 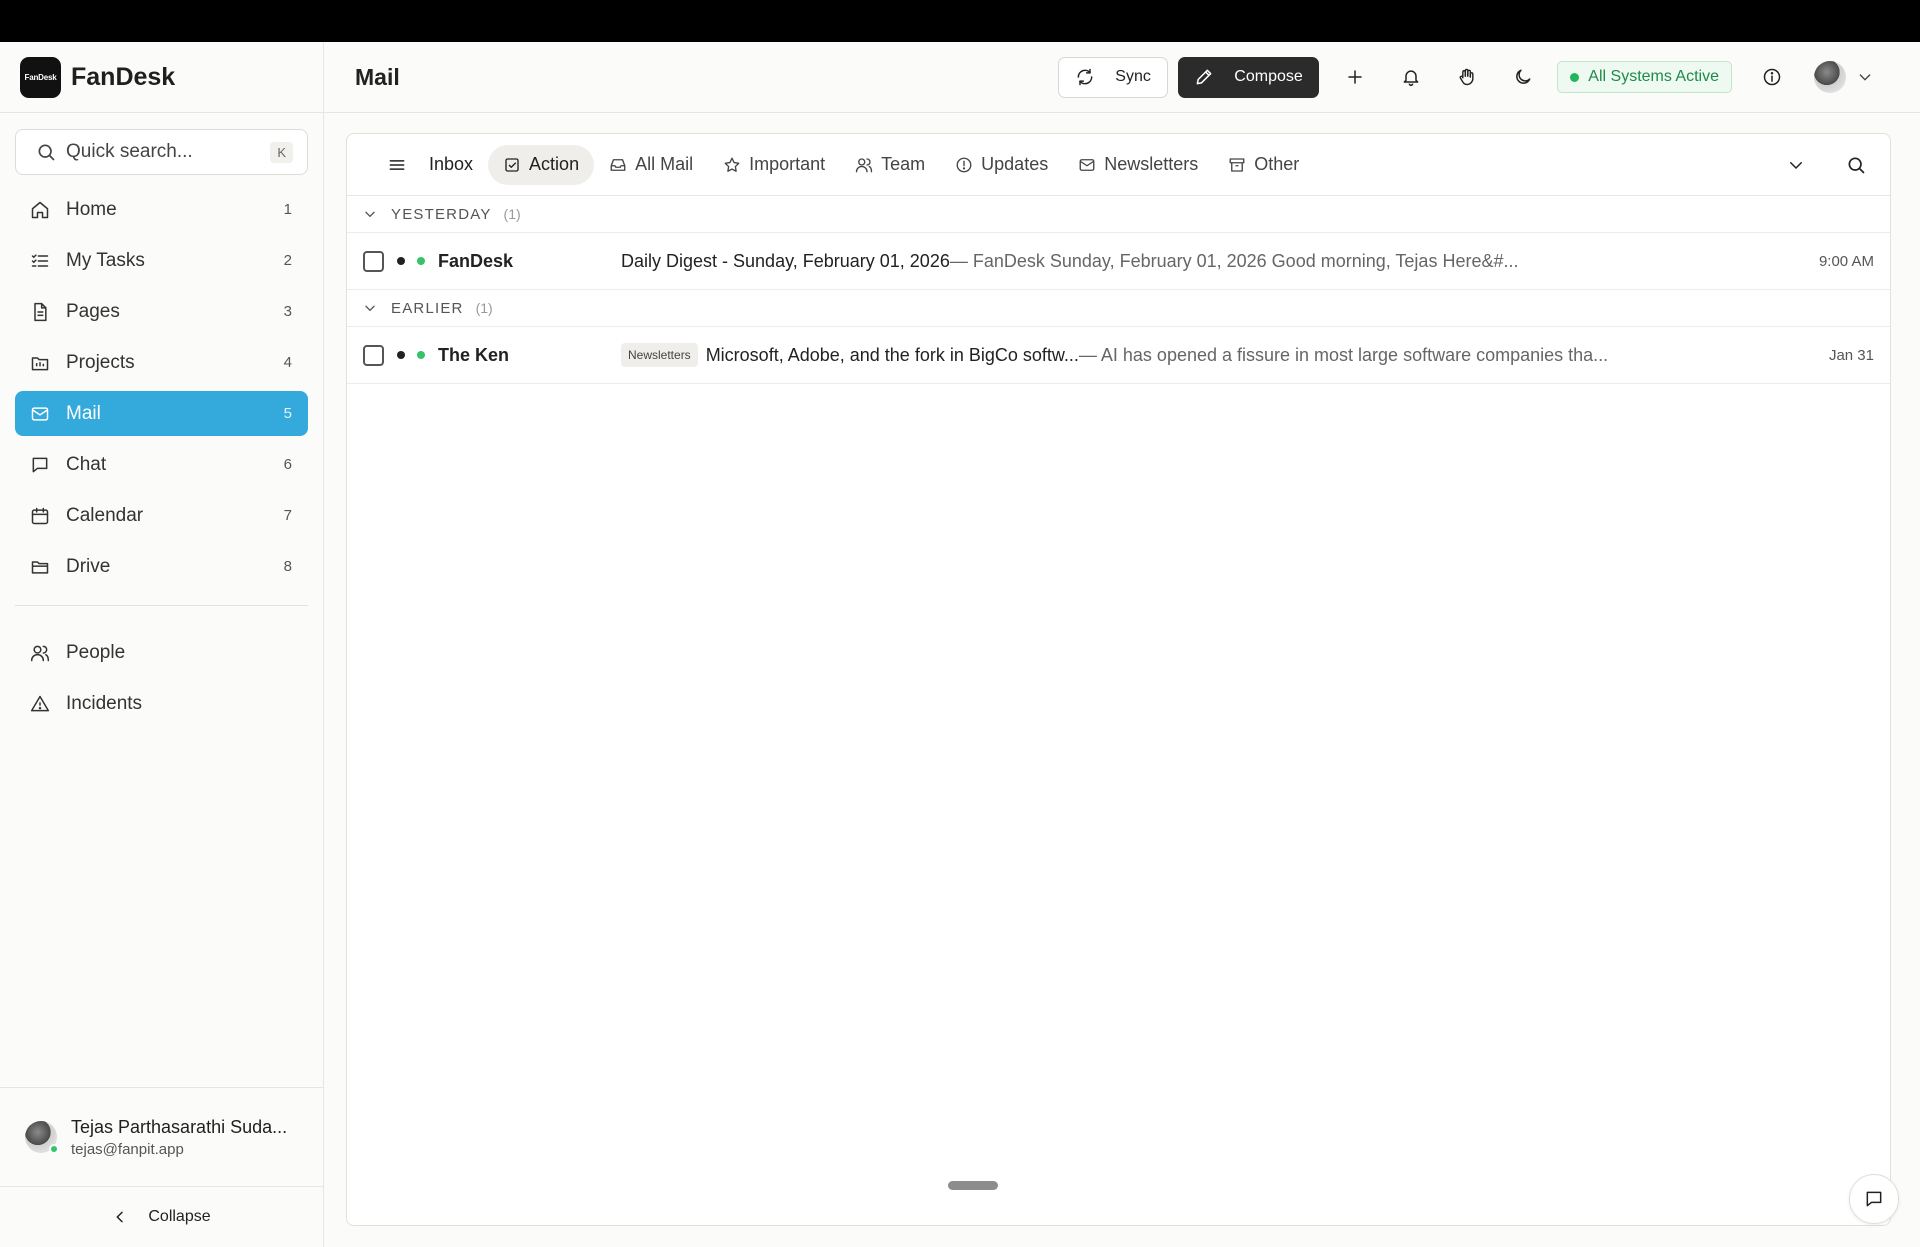 I want to click on collapse-label: Collapse, so click(x=179, y=1216).